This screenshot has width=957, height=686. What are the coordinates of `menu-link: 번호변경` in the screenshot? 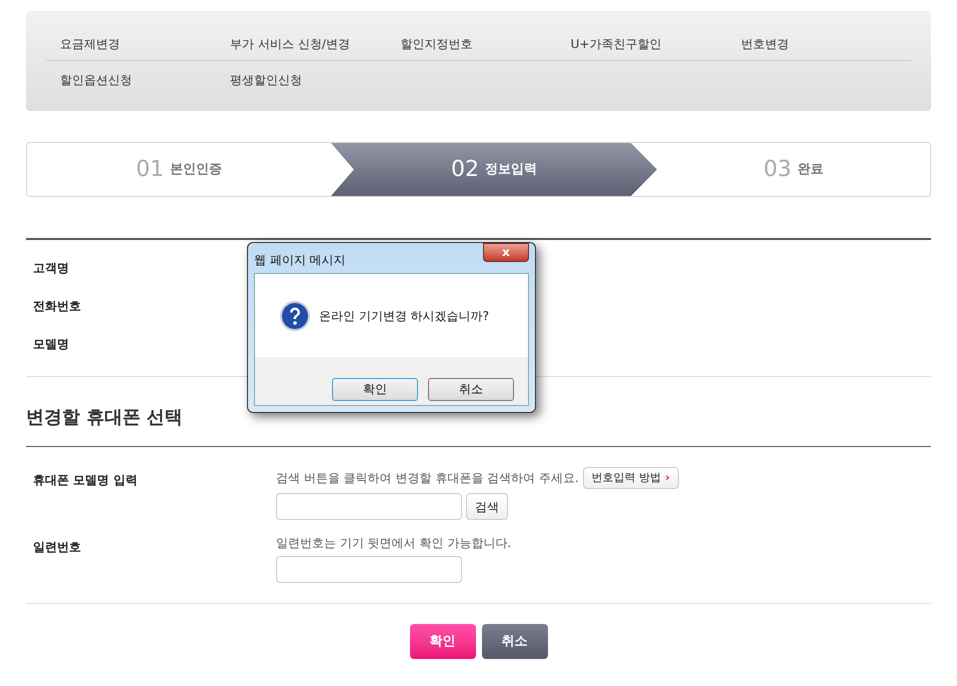 It's located at (825, 43).